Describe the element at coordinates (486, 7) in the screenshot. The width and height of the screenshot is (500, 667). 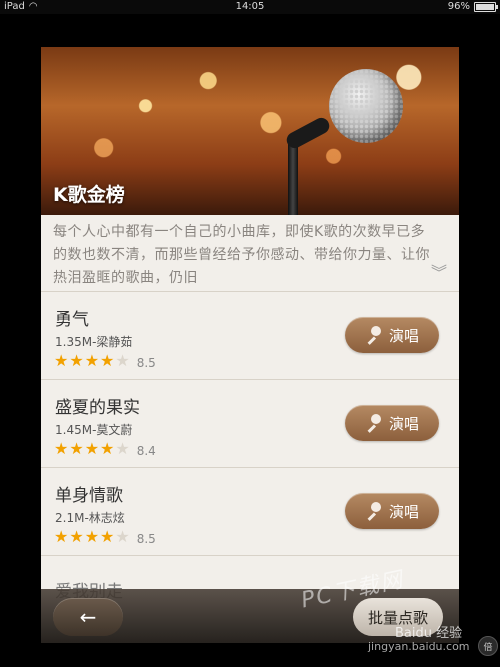
I see `battery-icon` at that location.